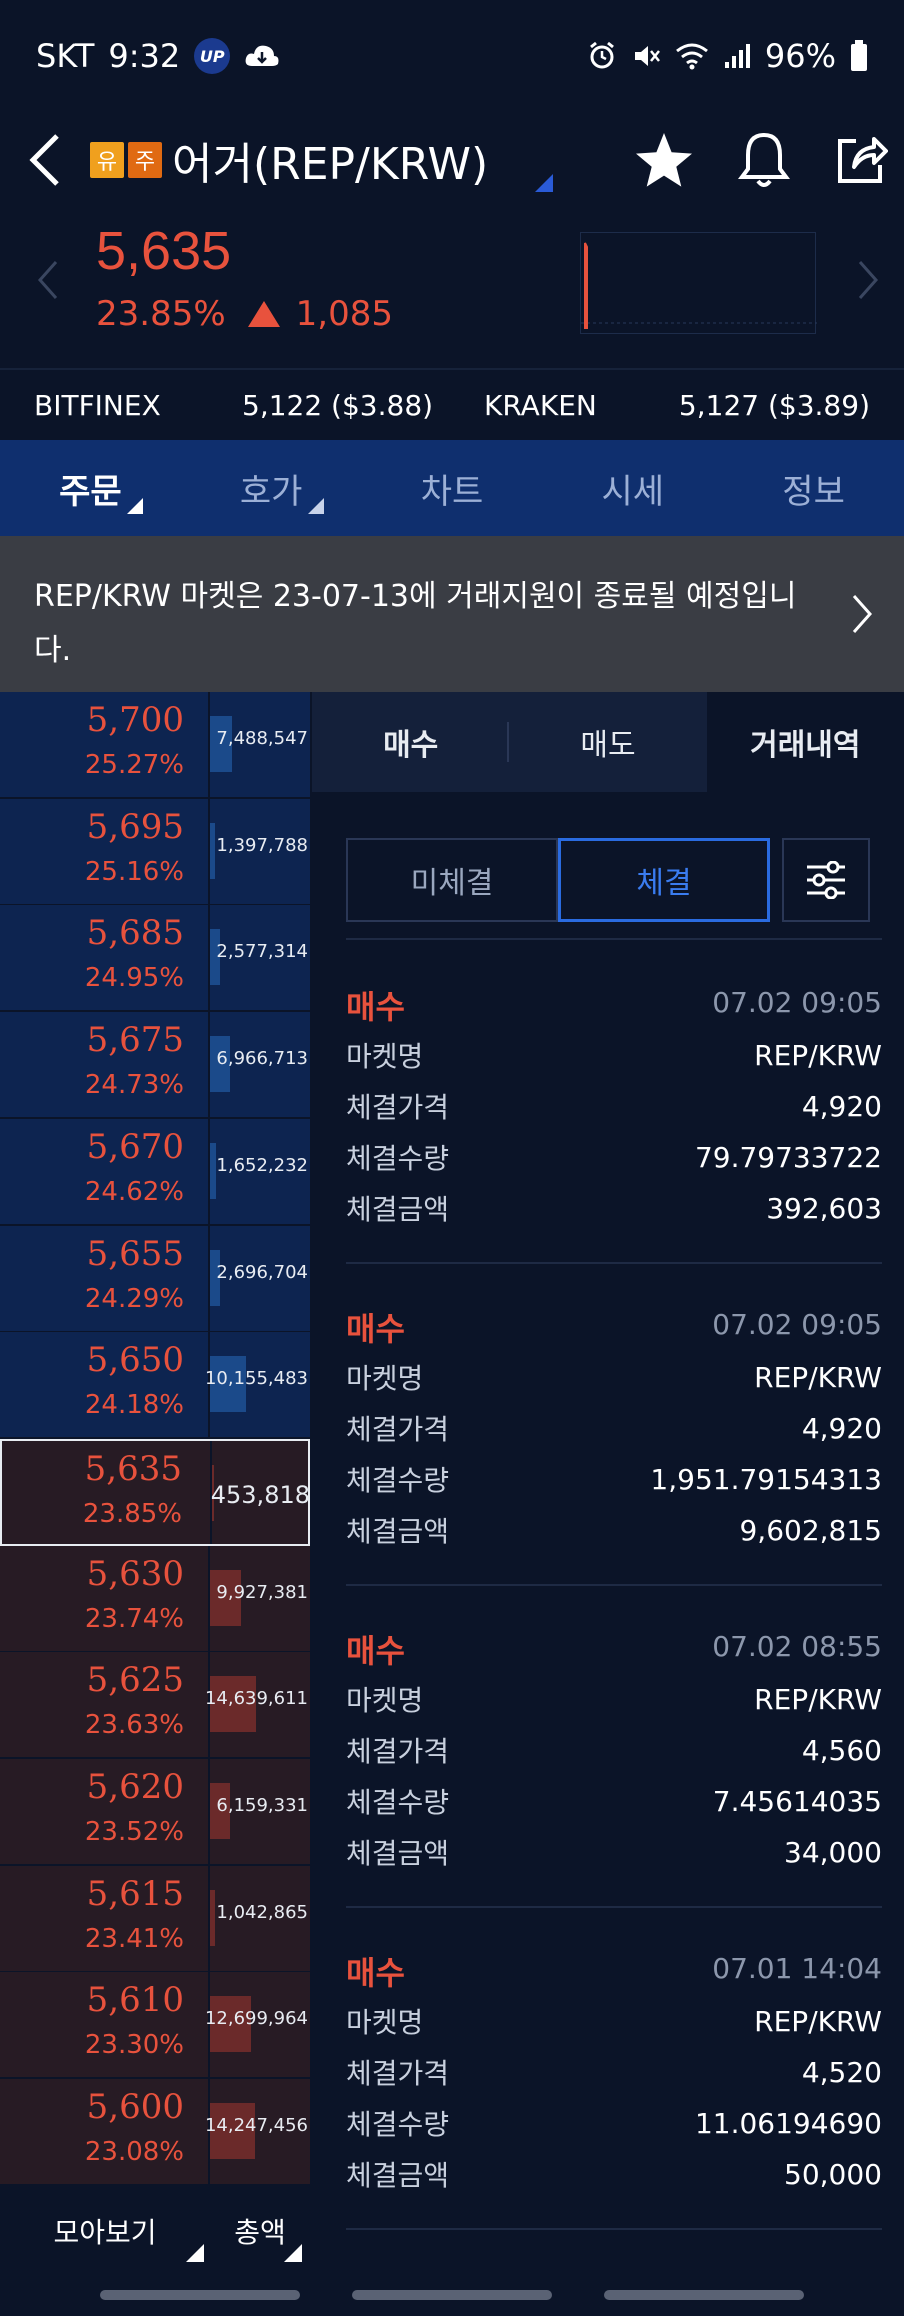 The width and height of the screenshot is (904, 2316). Describe the element at coordinates (452, 614) in the screenshot. I see `delisting-notice: REP/KRW 마켓은 23-07-13에 거래지원이 종료될 예정입니다.` at that location.